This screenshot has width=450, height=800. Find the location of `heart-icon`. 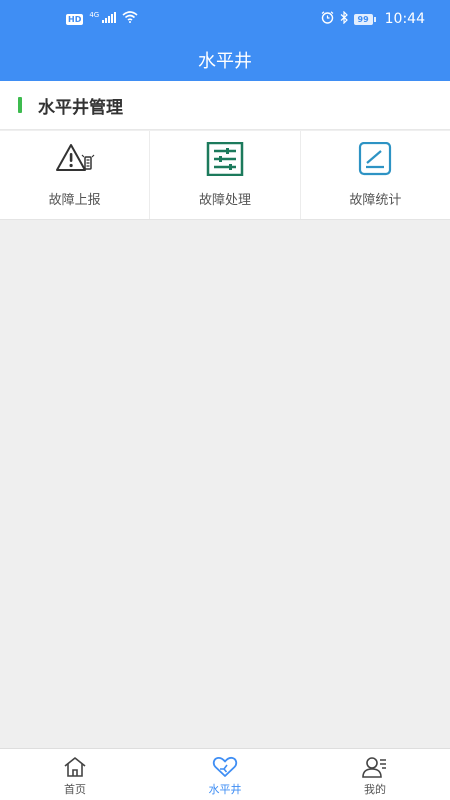

heart-icon is located at coordinates (225, 767).